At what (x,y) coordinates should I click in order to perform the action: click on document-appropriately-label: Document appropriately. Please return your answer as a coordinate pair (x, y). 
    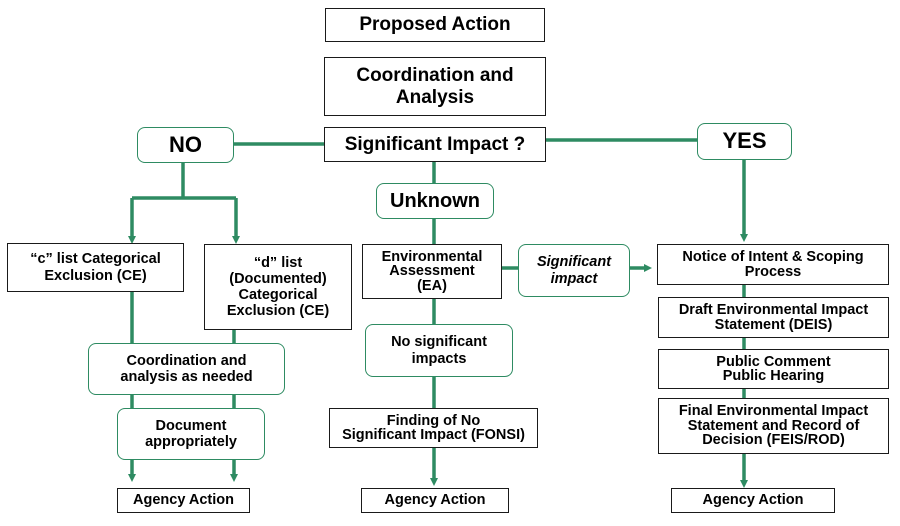
    Looking at the image, I should click on (191, 433).